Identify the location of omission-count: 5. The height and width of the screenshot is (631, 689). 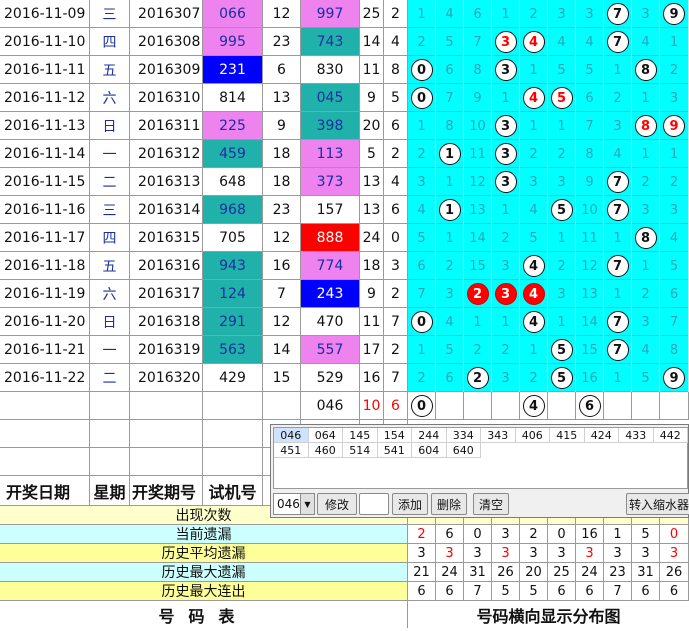
(421, 238).